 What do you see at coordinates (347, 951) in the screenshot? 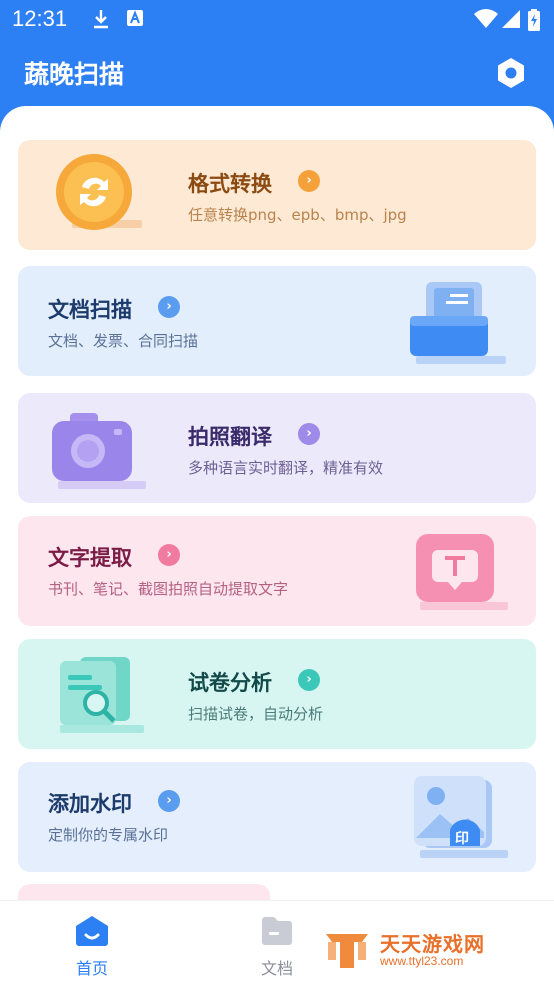
I see `watermark-logo-icon` at bounding box center [347, 951].